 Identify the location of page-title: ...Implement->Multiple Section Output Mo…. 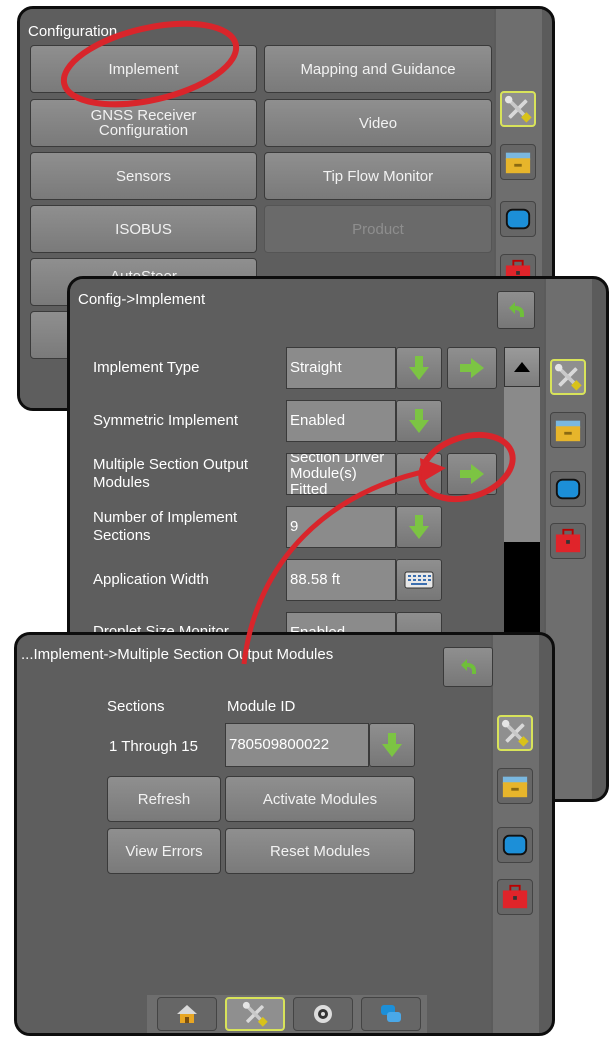
(177, 654).